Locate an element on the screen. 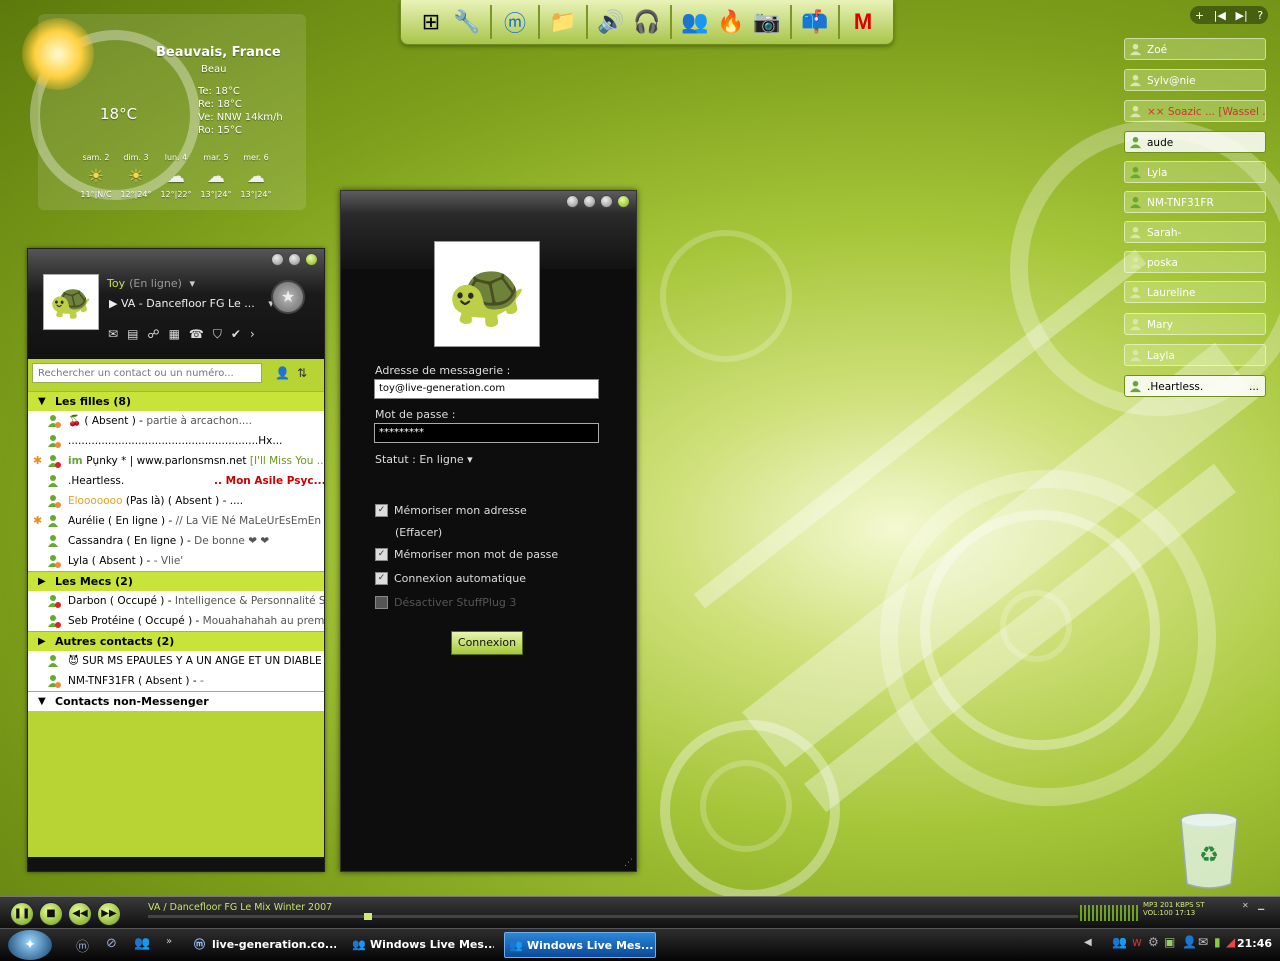  seek-bar is located at coordinates (613, 916).